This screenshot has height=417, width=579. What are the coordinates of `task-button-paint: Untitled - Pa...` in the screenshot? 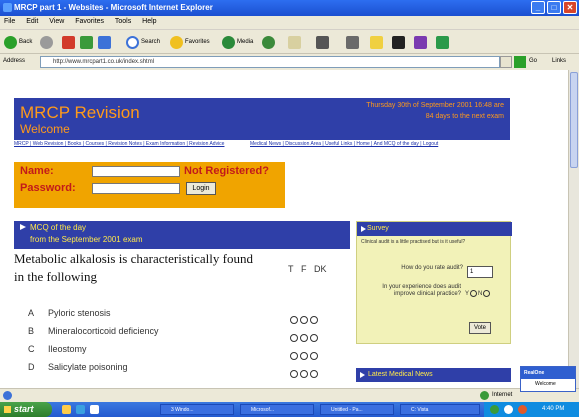 It's located at (357, 409).